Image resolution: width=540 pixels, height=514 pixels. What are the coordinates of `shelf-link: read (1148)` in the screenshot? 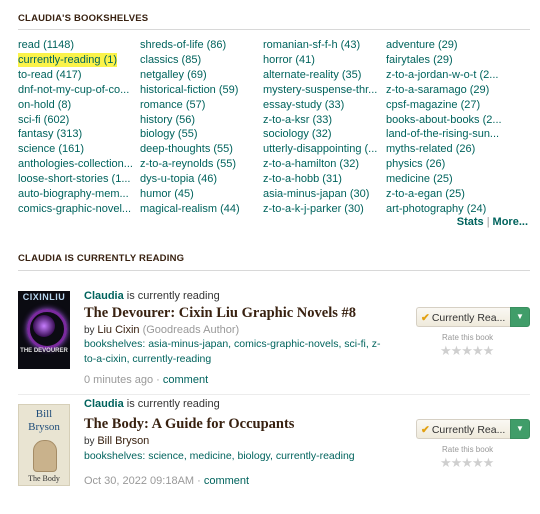 It's located at (46, 45).